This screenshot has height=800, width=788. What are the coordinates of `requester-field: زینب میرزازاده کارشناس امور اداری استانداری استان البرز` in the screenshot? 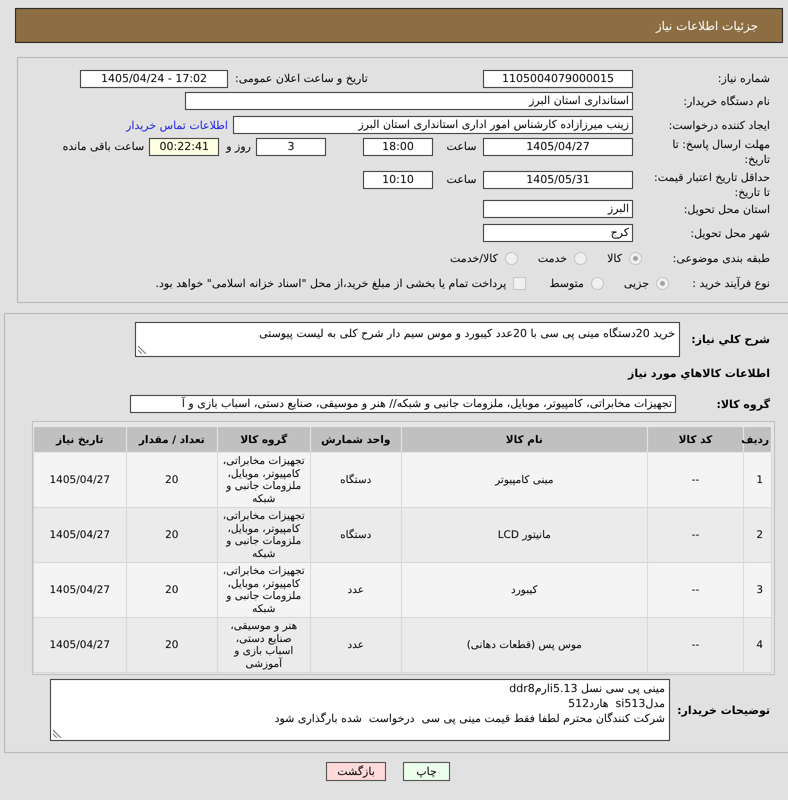 It's located at (433, 125).